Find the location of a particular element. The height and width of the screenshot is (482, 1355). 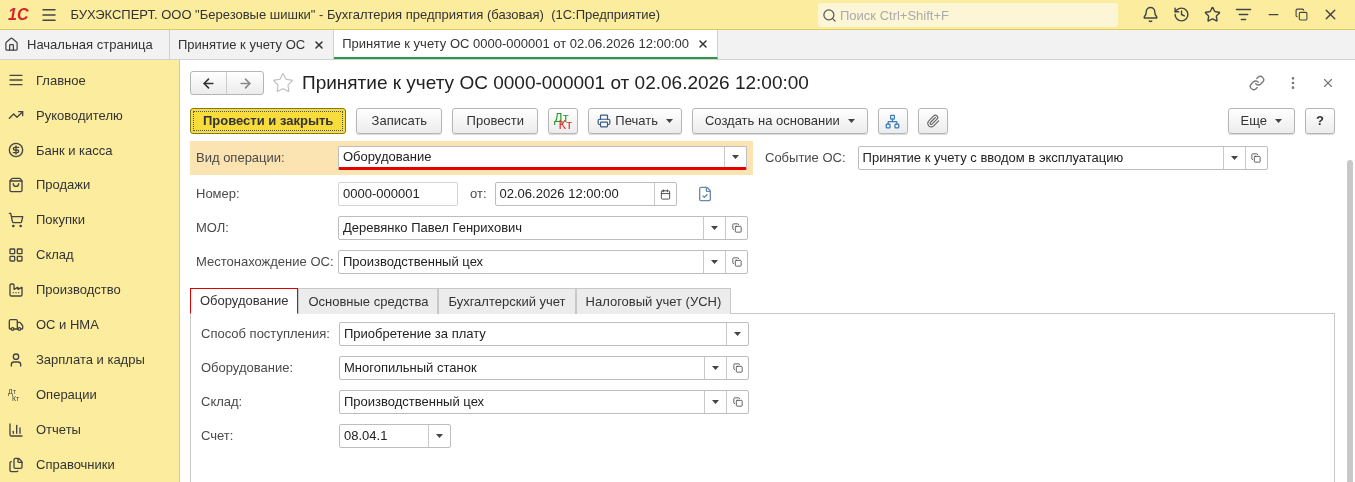

favorite-star-icon is located at coordinates (283, 83).